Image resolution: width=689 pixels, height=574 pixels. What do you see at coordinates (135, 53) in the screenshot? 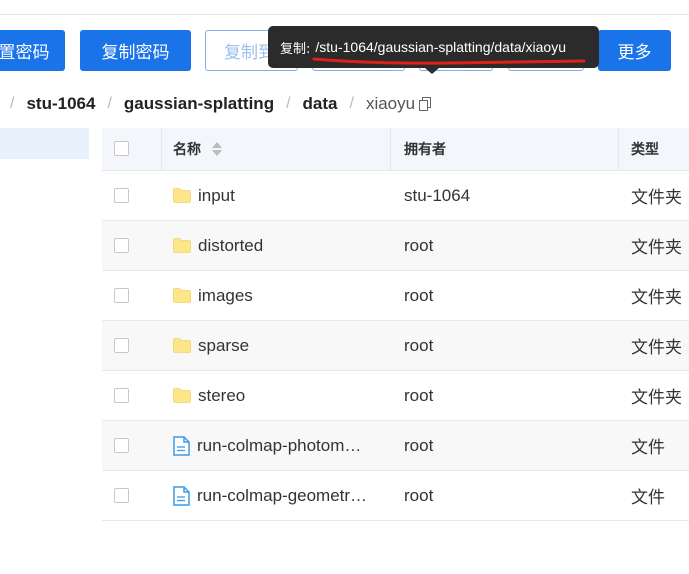
I see `copy-password-label: 复制密码` at bounding box center [135, 53].